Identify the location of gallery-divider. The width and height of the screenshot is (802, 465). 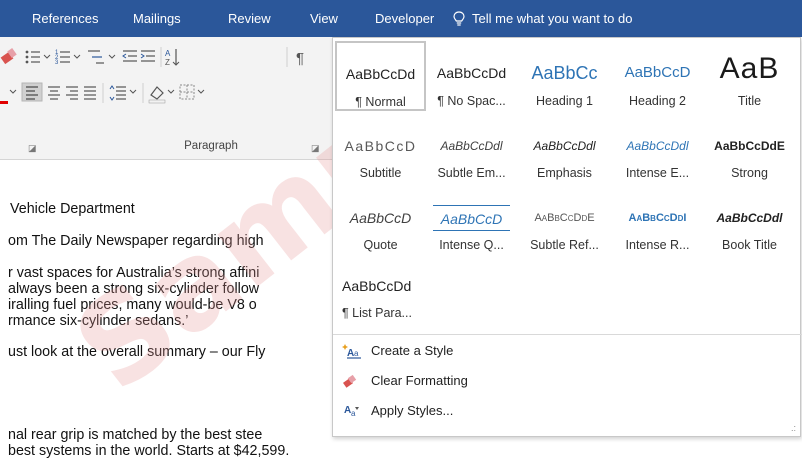
(567, 334).